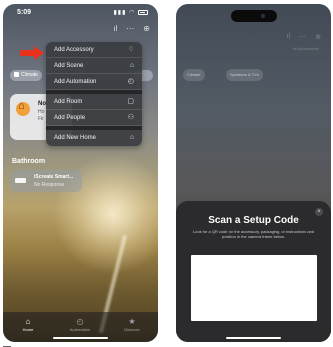  What do you see at coordinates (94, 66) in the screenshot?
I see `menu-item-add-scene: Add Scene ⌂` at bounding box center [94, 66].